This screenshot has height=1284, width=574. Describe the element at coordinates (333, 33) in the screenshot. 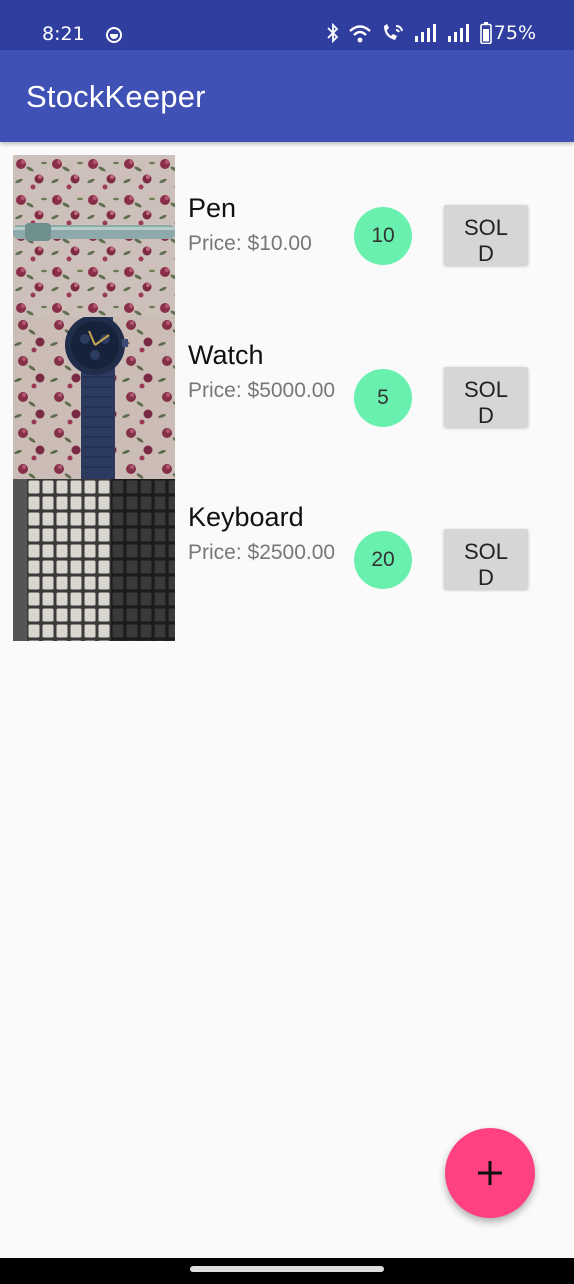

I see `bluetooth-icon` at that location.